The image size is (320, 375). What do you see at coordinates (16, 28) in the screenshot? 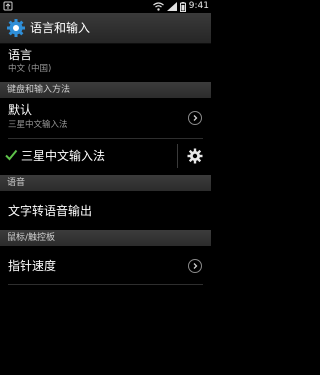
I see `settings-icon` at bounding box center [16, 28].